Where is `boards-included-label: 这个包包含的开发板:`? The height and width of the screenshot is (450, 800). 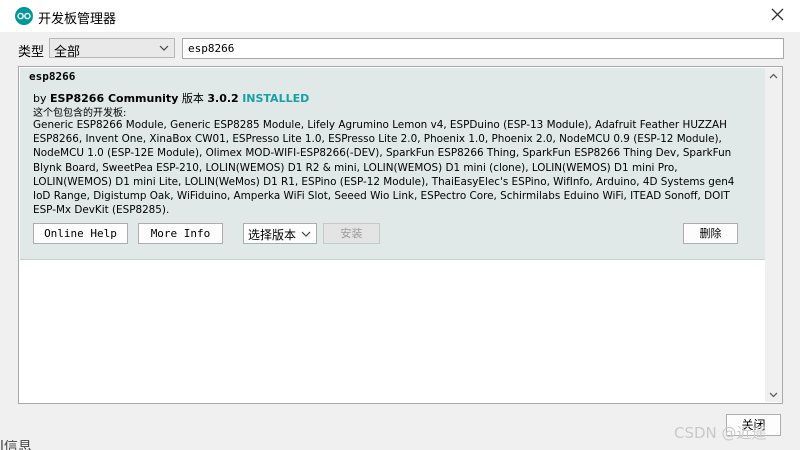
boards-included-label: 这个包包含的开发板: is located at coordinates (80, 113).